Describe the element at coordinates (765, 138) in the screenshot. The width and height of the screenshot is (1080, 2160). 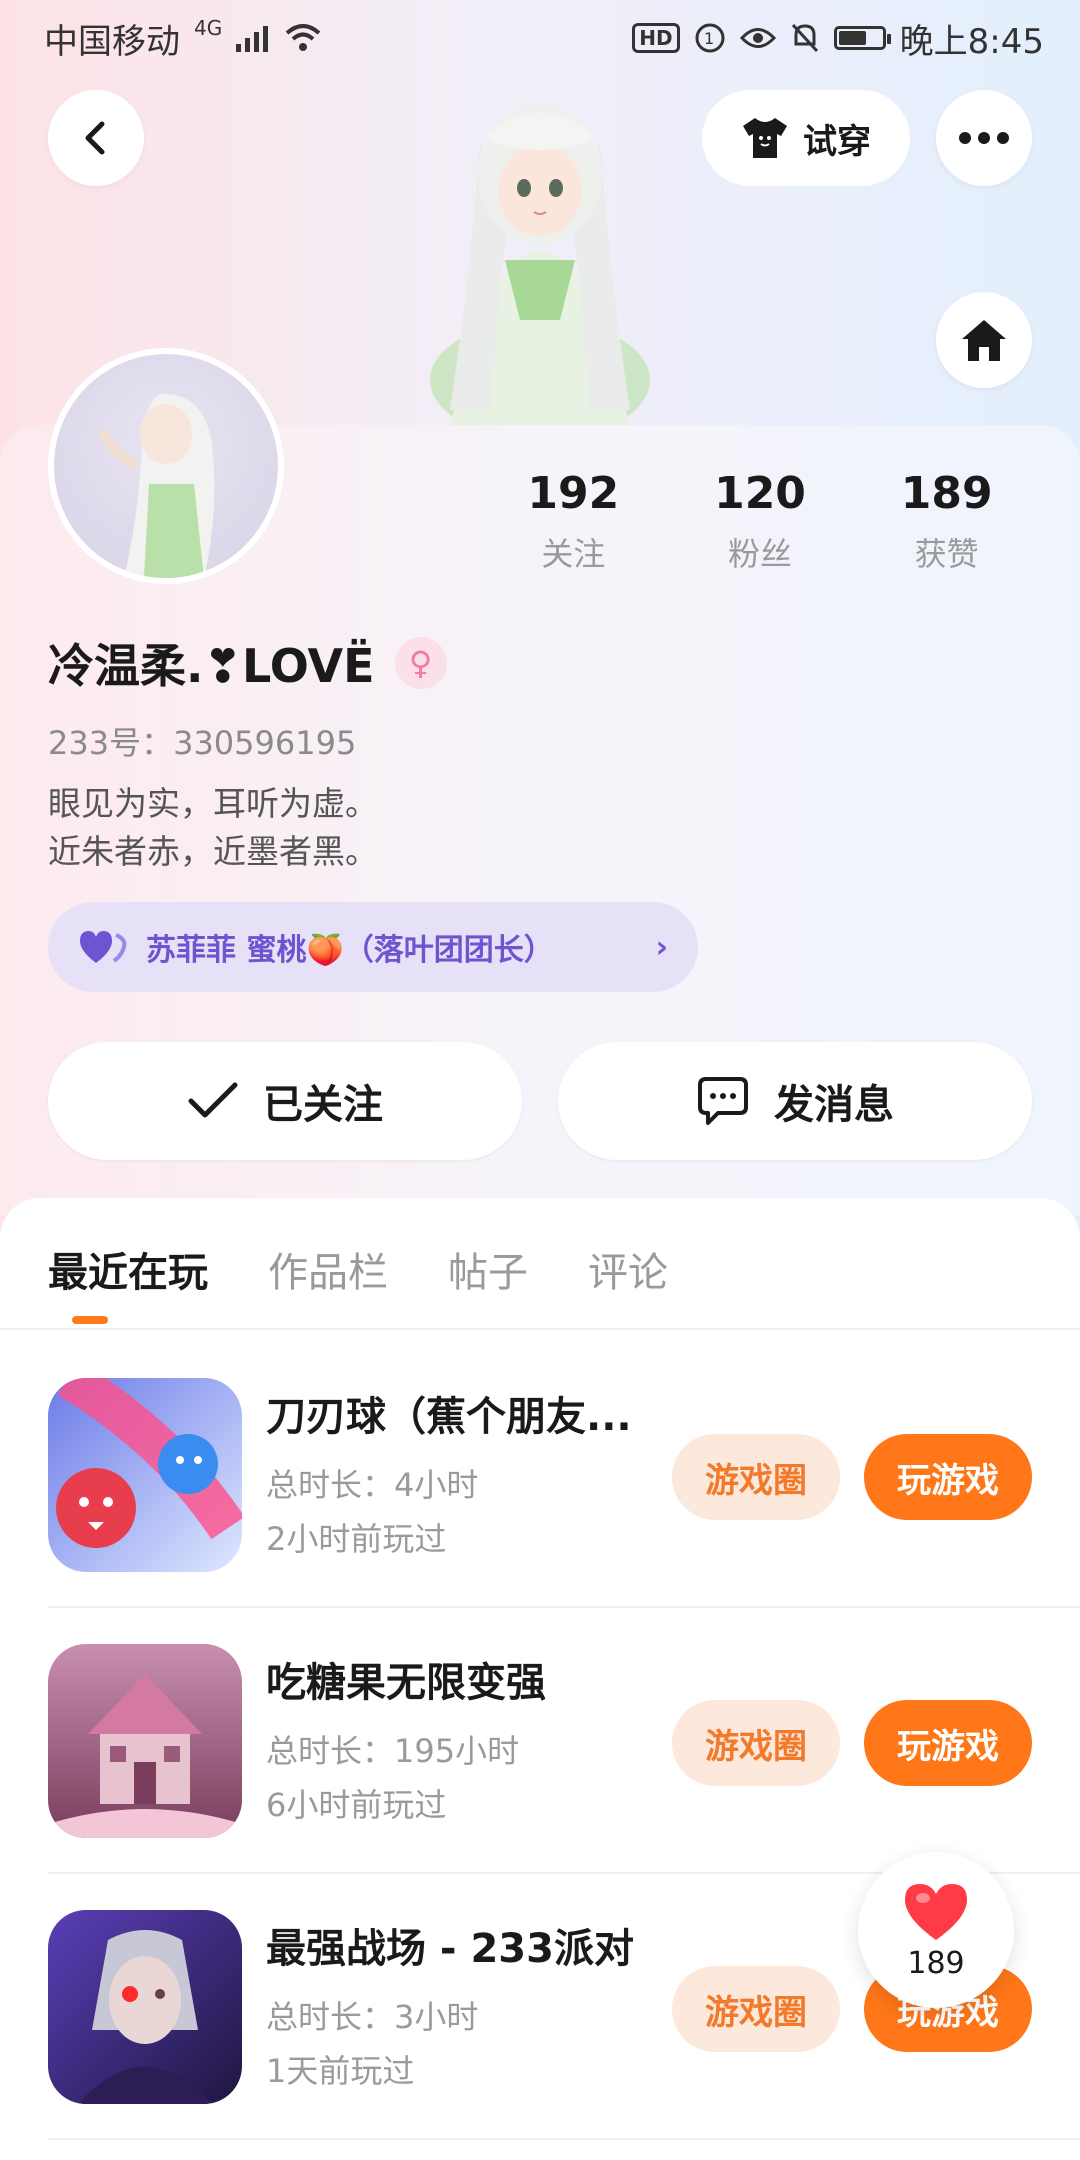
I see `tshirt-icon` at that location.